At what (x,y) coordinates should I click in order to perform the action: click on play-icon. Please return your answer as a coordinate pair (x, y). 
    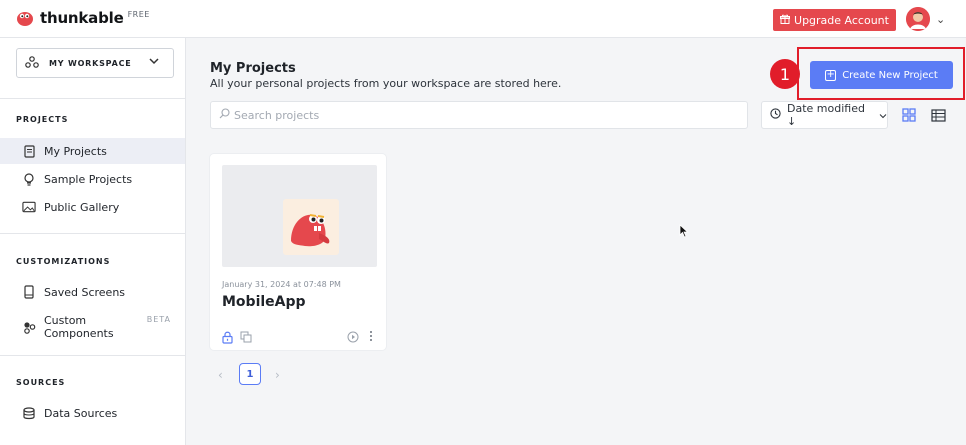
    Looking at the image, I should click on (353, 338).